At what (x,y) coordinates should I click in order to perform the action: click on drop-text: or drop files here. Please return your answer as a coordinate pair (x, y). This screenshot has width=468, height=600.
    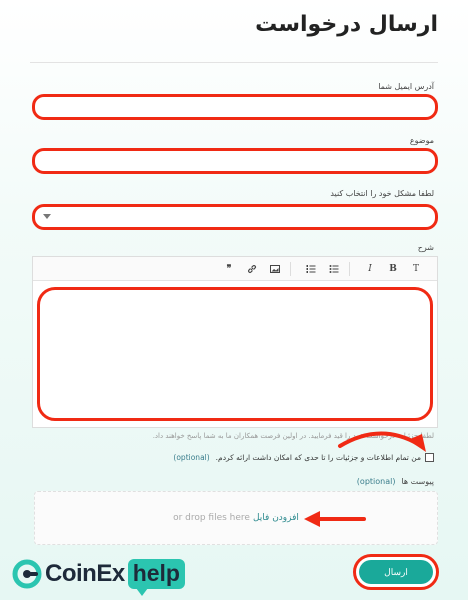
    Looking at the image, I should click on (211, 518).